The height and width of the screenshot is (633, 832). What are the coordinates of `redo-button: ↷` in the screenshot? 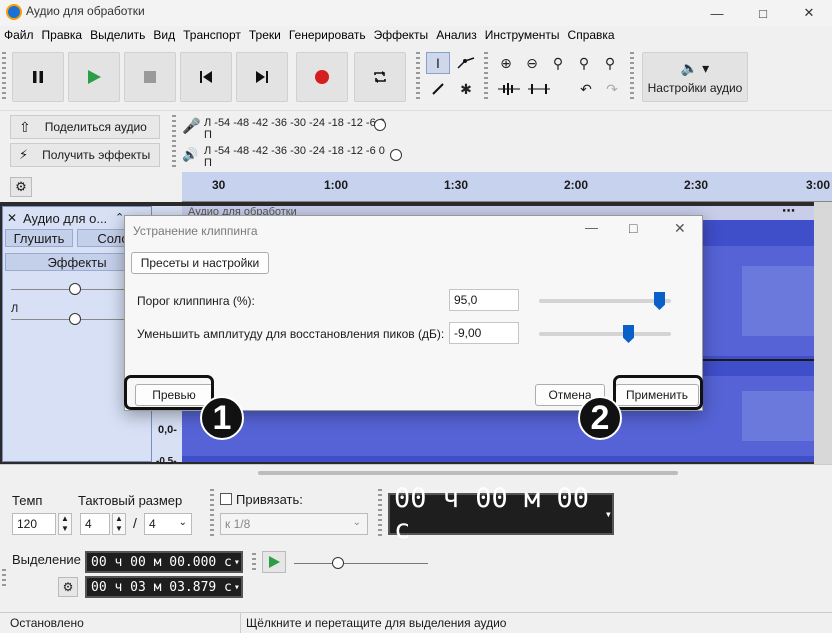 It's located at (612, 89).